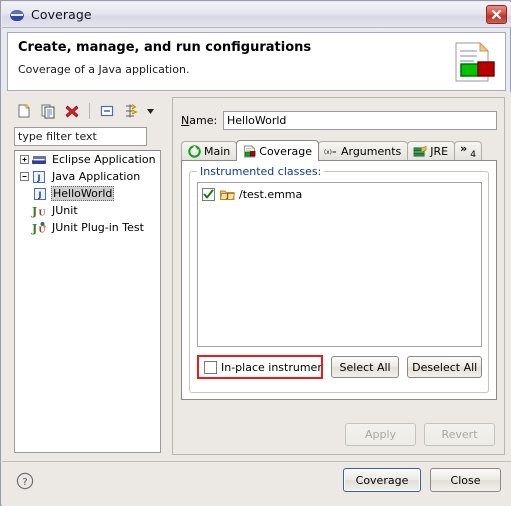 The image size is (511, 506). What do you see at coordinates (420, 152) in the screenshot?
I see `jre-books-icon` at bounding box center [420, 152].